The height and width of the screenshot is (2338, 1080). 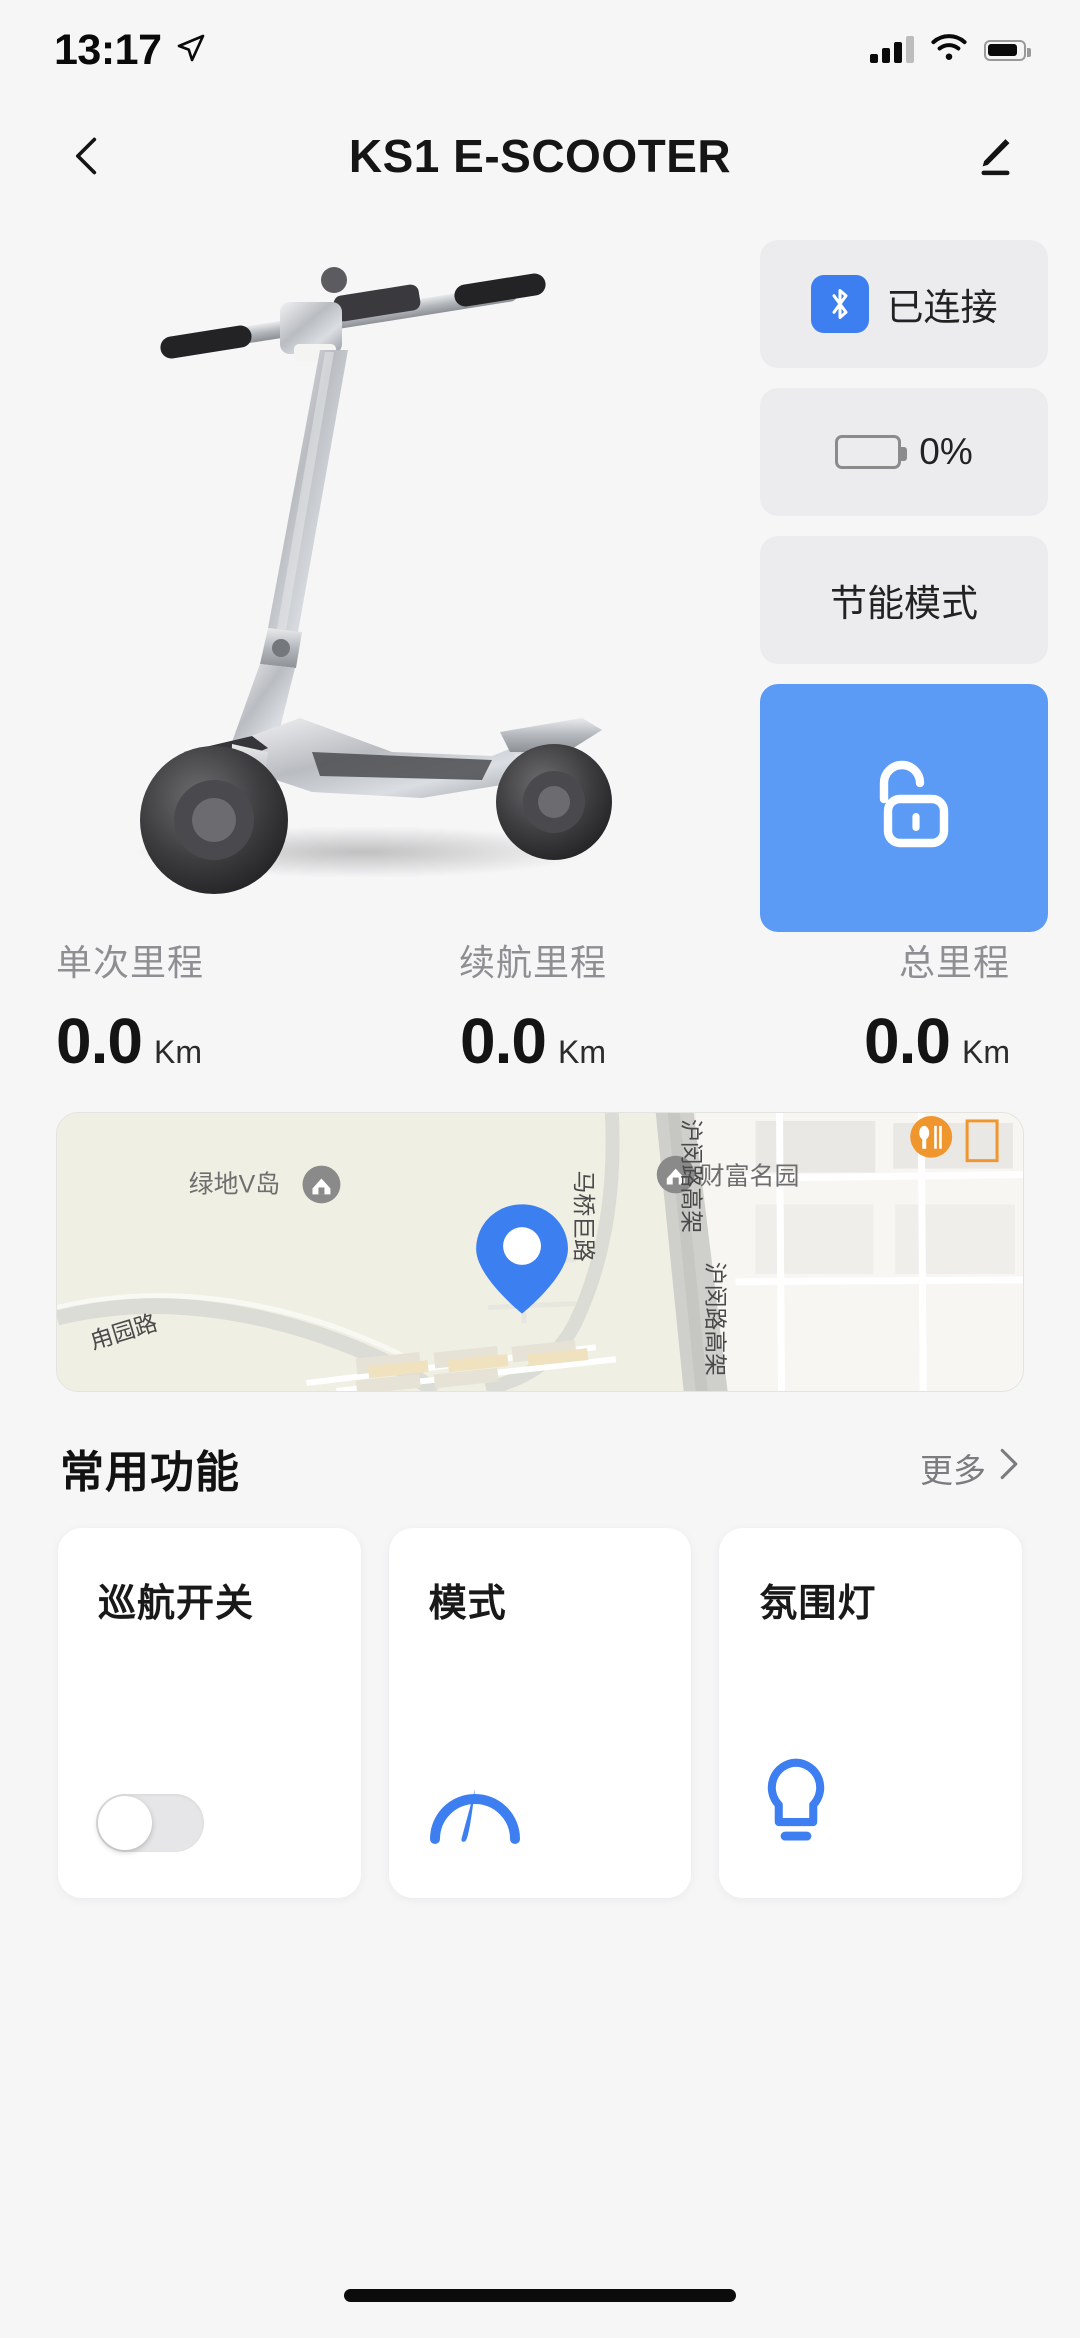 What do you see at coordinates (1007, 50) in the screenshot?
I see `battery-icon` at bounding box center [1007, 50].